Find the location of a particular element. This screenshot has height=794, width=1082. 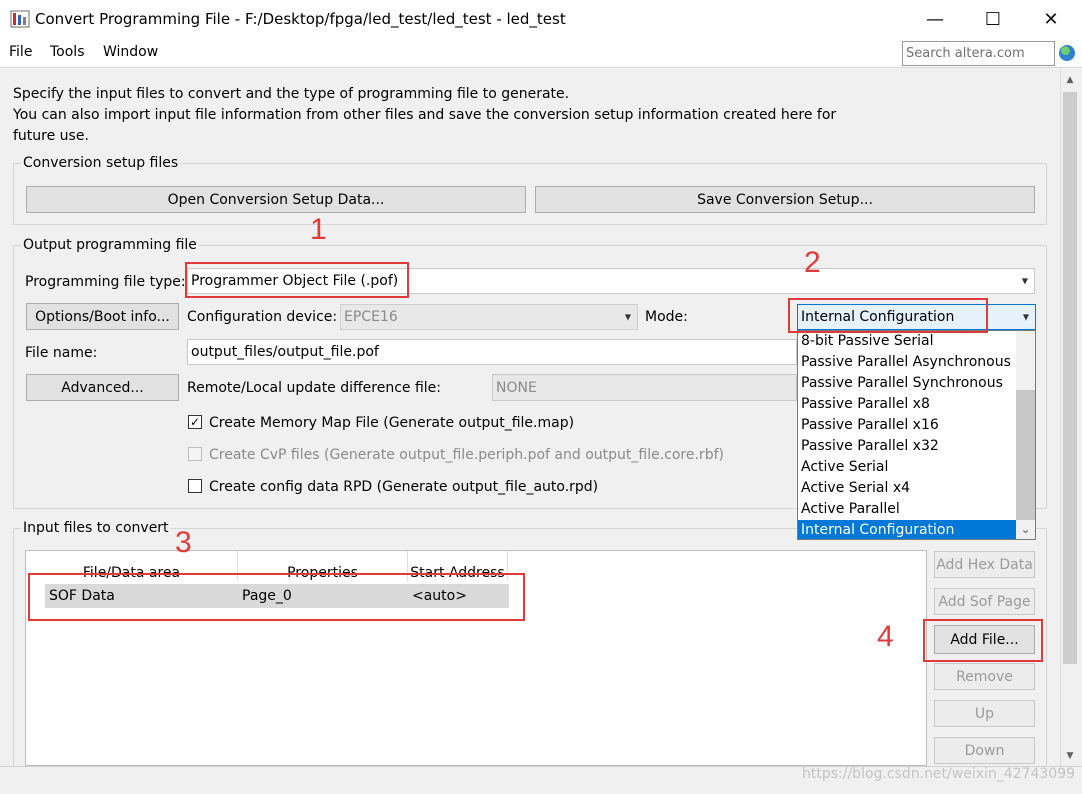

minimize-button: — is located at coordinates (935, 19).